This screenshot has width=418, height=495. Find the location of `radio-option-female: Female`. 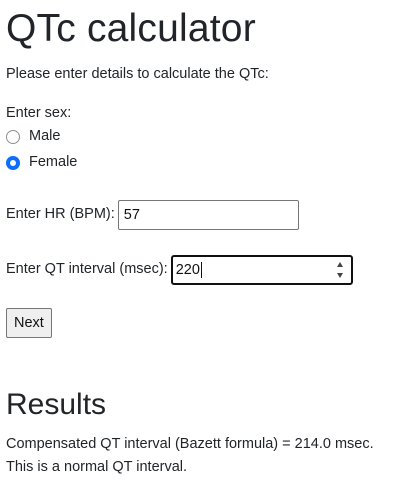

radio-option-female: Female is located at coordinates (41, 163).